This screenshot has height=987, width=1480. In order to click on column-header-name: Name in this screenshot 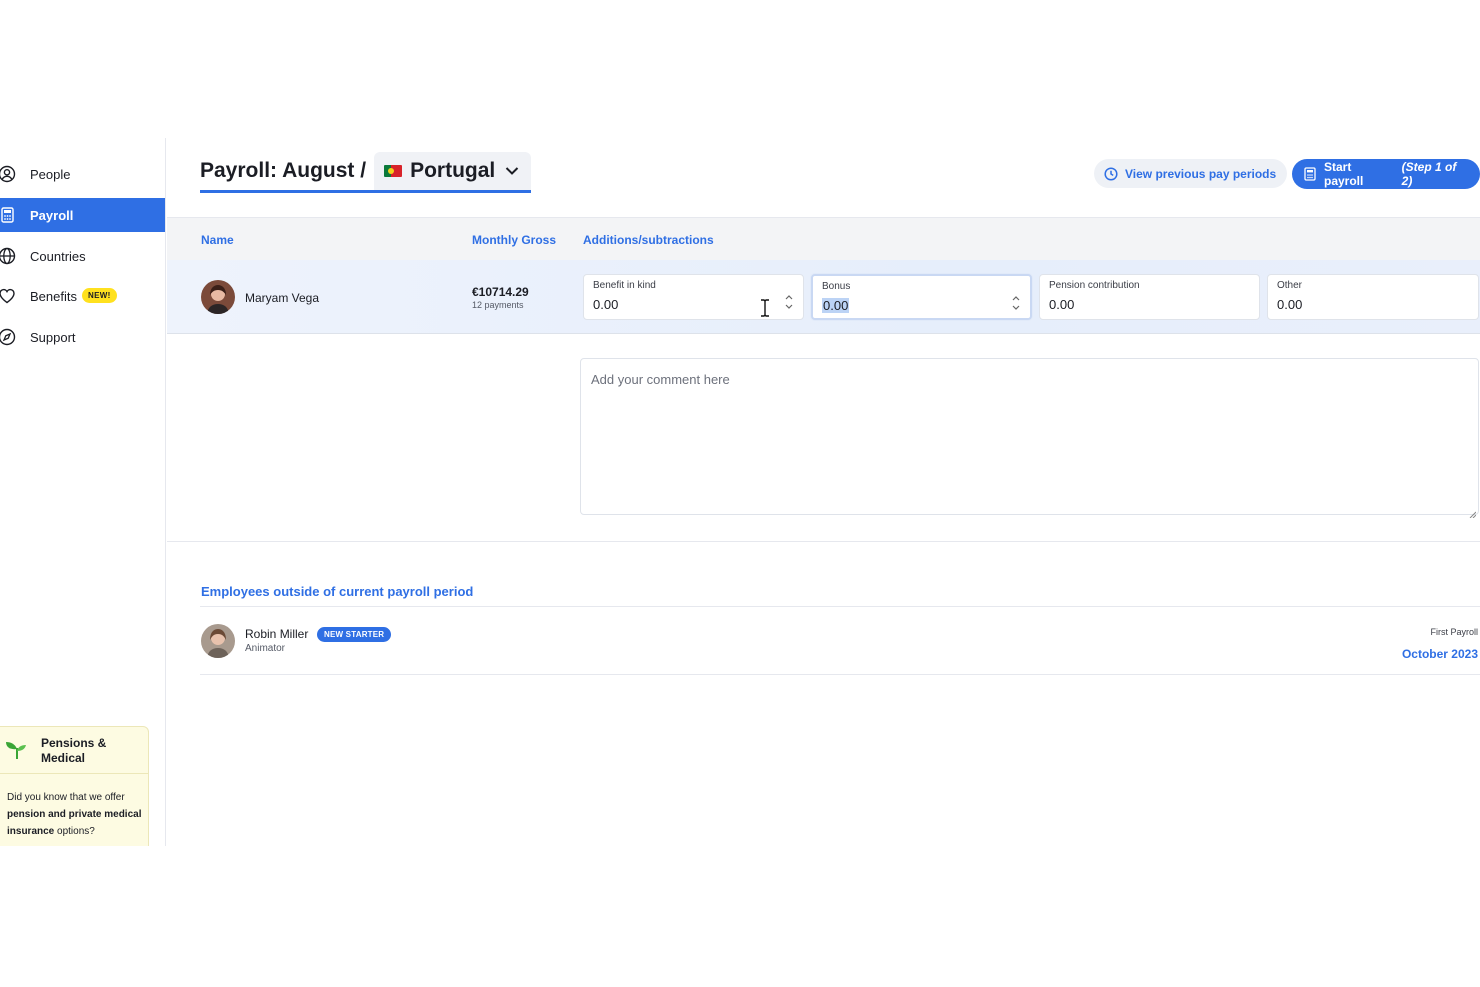, I will do `click(217, 240)`.